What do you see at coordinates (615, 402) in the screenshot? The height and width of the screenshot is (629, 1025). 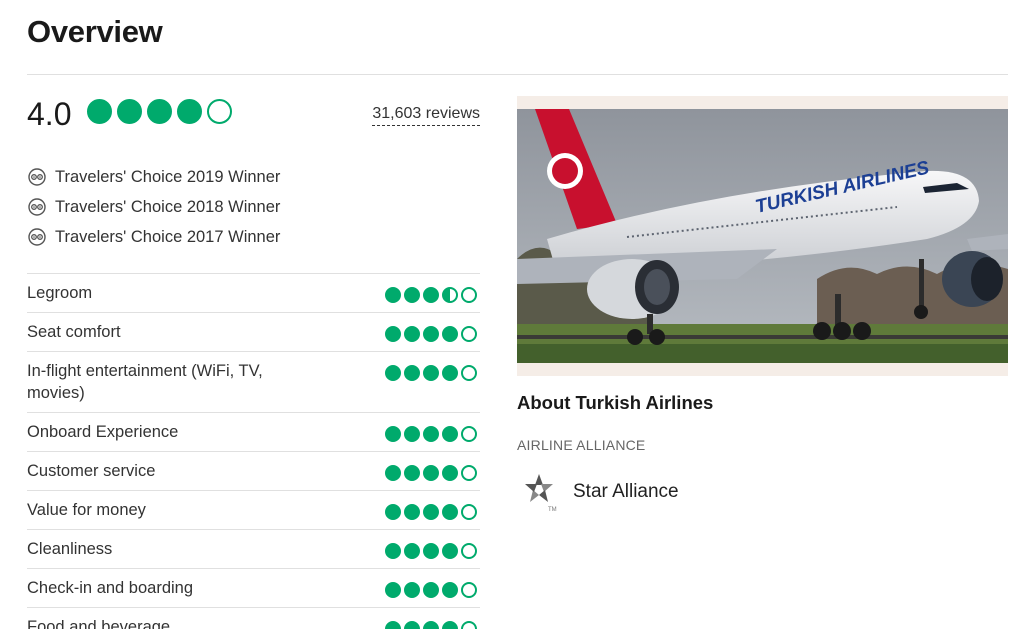 I see `about-heading: About Turkish Airlines` at bounding box center [615, 402].